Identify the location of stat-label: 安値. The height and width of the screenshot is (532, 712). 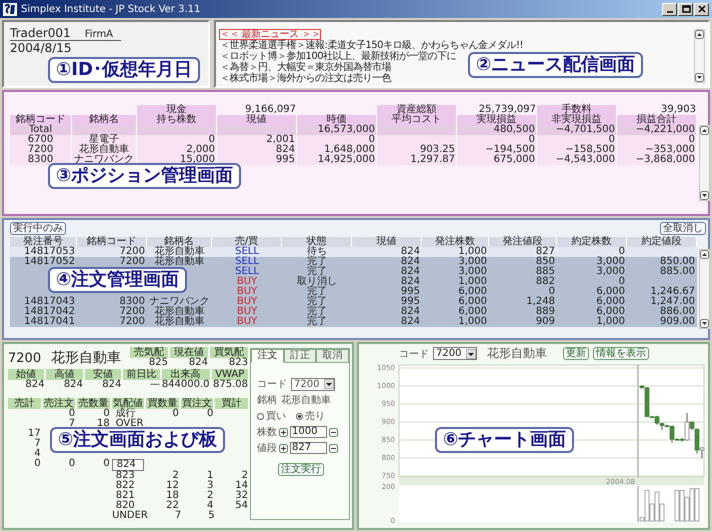
(103, 374).